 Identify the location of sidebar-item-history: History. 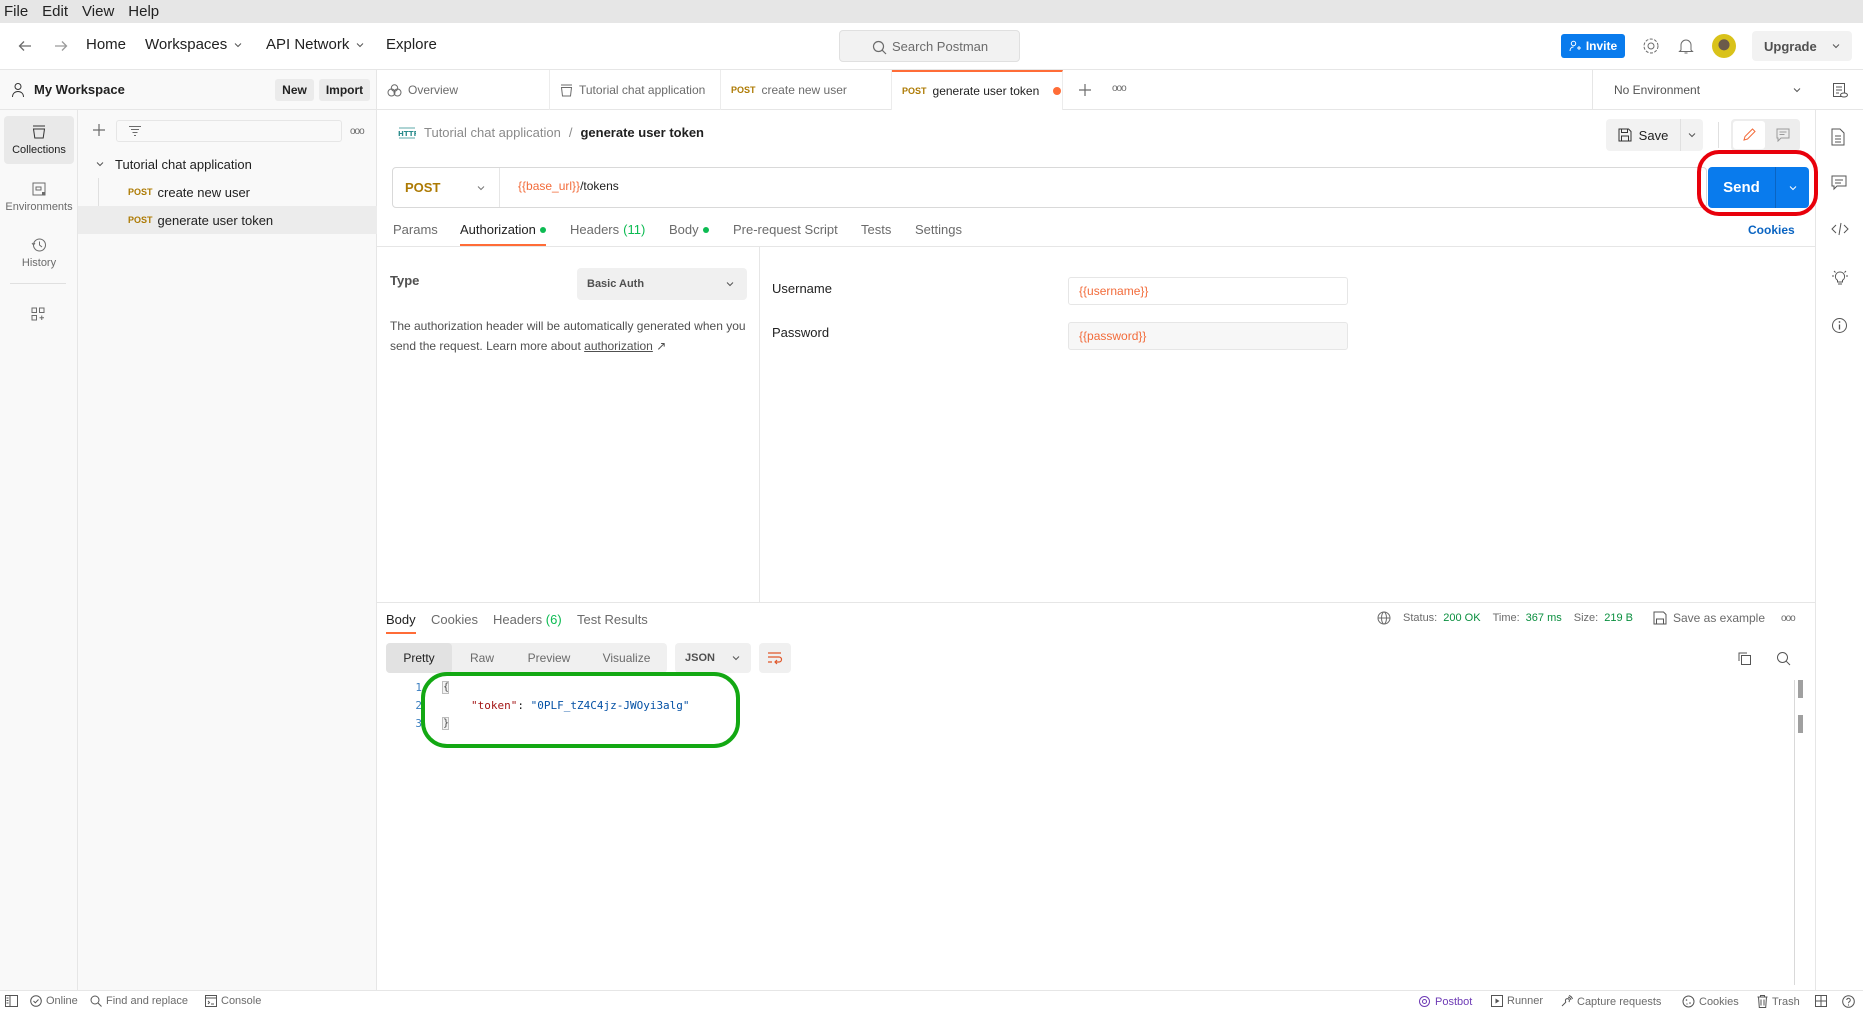
(39, 253).